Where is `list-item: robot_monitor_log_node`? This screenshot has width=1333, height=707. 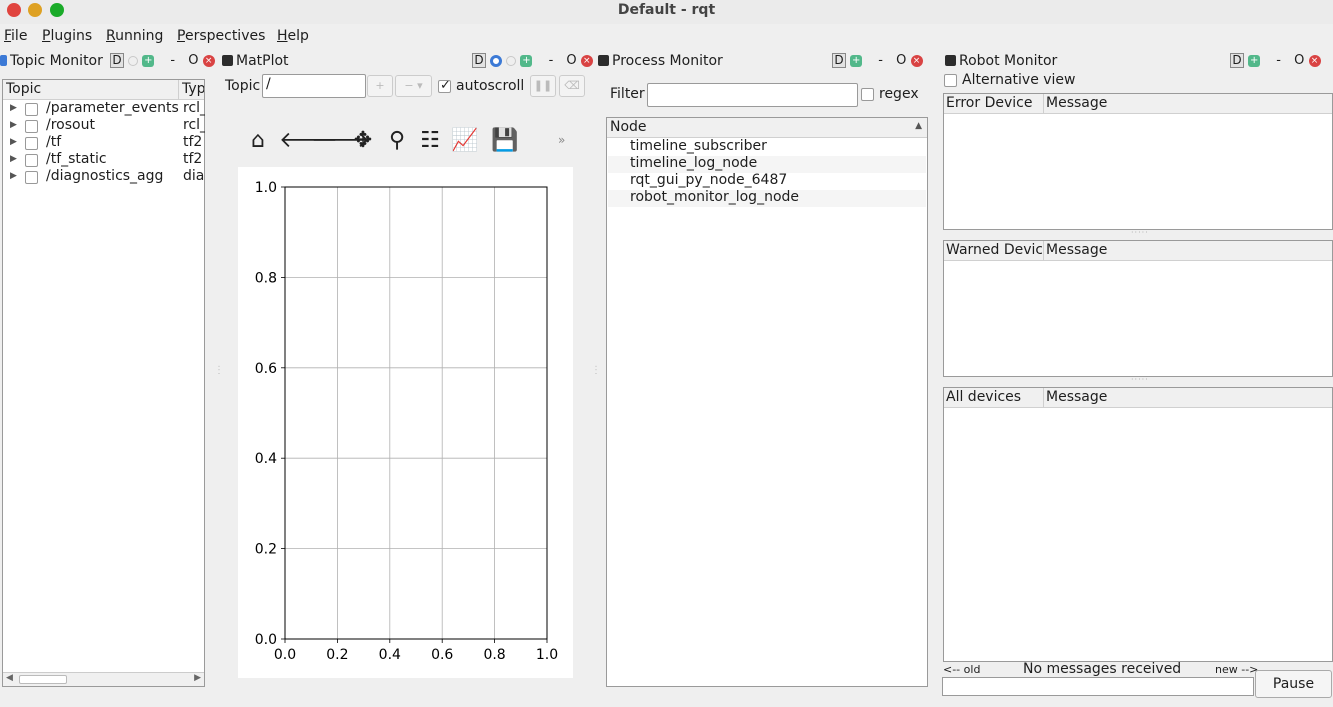 list-item: robot_monitor_log_node is located at coordinates (767, 198).